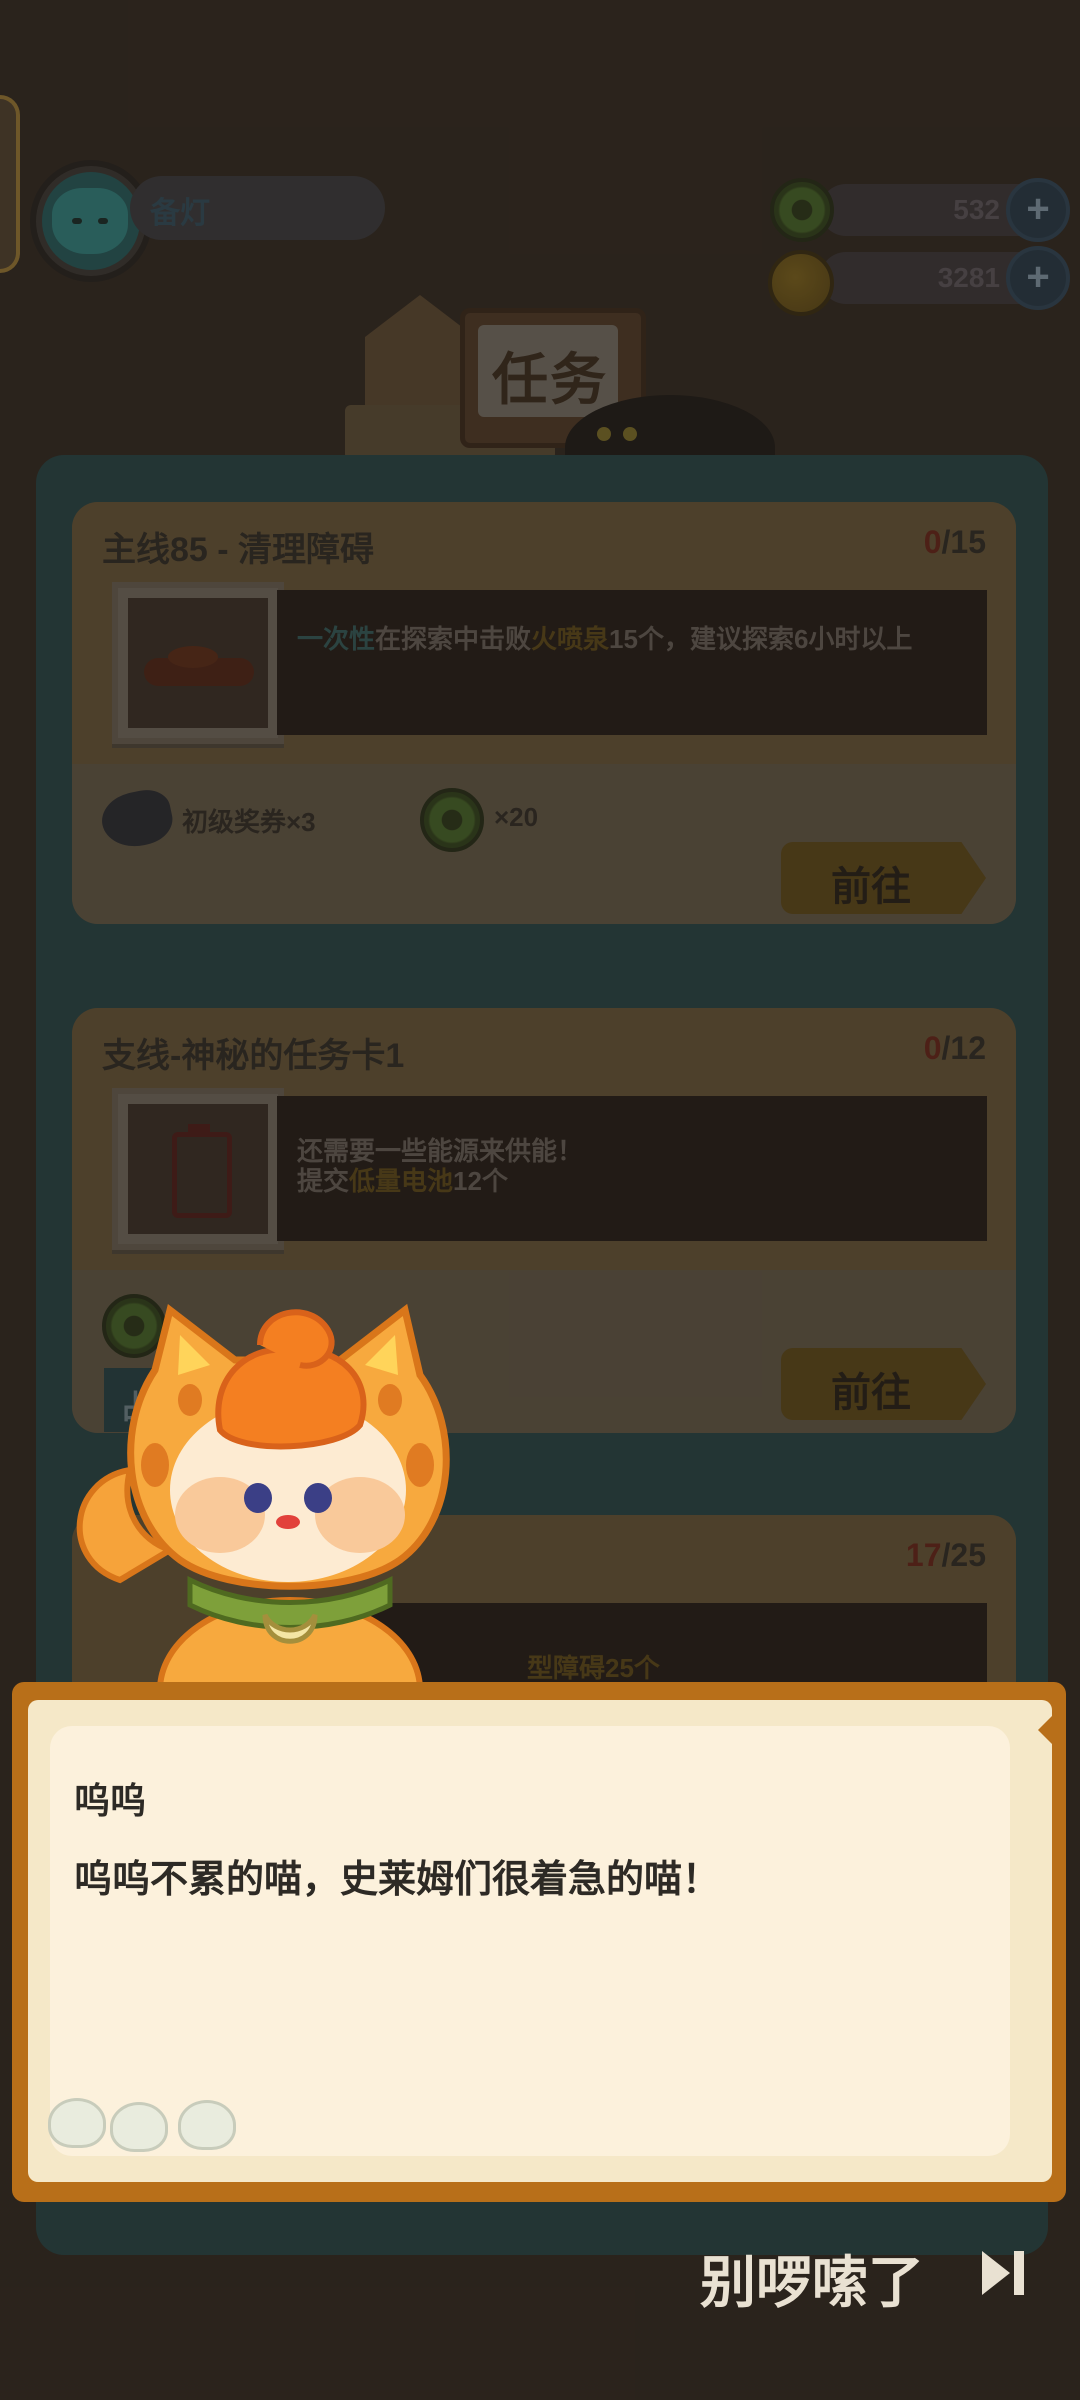 This screenshot has height=2400, width=1080. I want to click on task-progress: 17/25, so click(945, 1555).